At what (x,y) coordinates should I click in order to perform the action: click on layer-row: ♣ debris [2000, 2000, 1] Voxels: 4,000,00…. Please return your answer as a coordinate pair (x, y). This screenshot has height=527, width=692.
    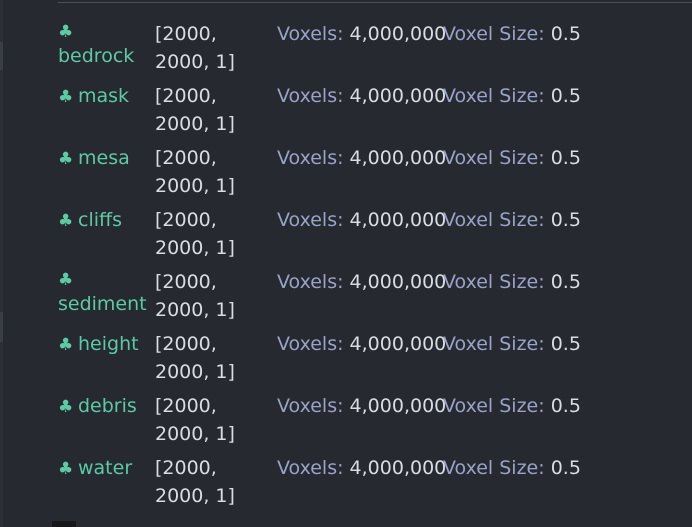
    Looking at the image, I should click on (328, 423).